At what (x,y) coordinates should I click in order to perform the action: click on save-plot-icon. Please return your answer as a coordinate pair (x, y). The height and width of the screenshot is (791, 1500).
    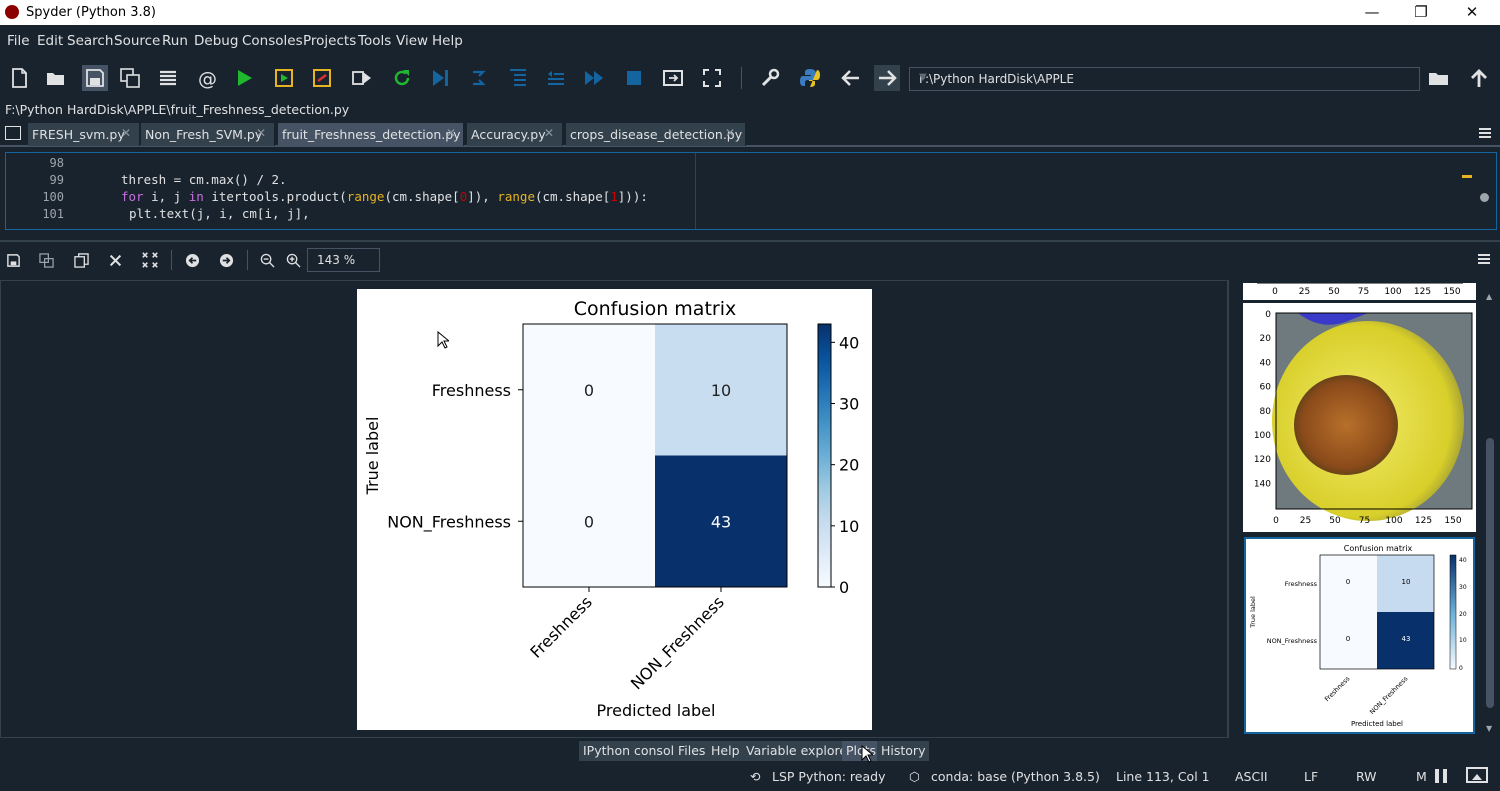
    Looking at the image, I should click on (13, 260).